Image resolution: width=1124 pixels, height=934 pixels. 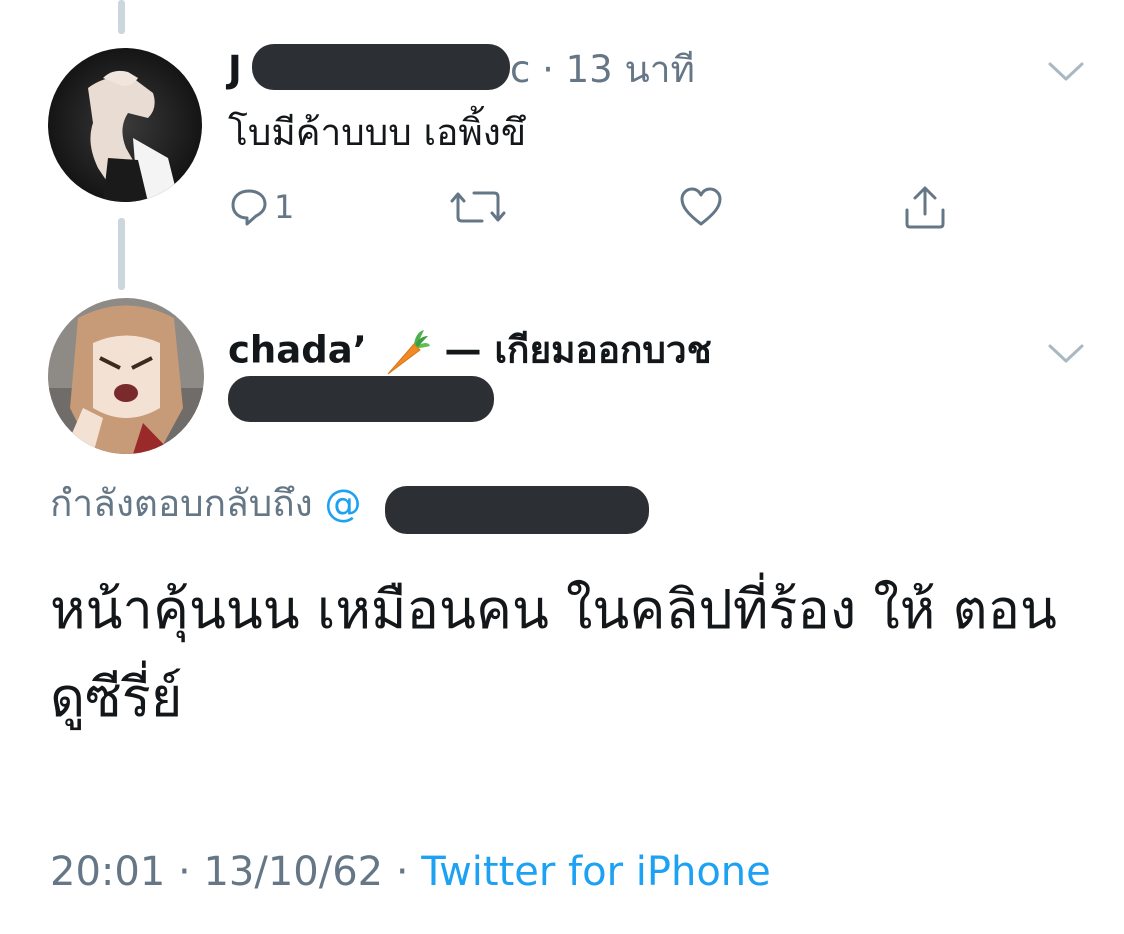 What do you see at coordinates (410, 872) in the screenshot?
I see `tweet-footer: 20:01 · 13/10/62 · Twitter for iPhone` at bounding box center [410, 872].